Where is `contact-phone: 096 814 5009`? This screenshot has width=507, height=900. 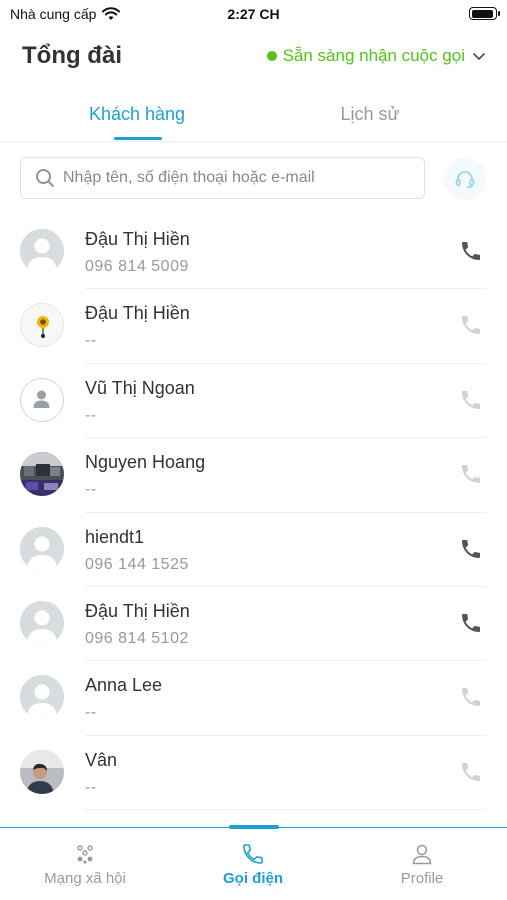
contact-phone: 096 814 5009 is located at coordinates (137, 266).